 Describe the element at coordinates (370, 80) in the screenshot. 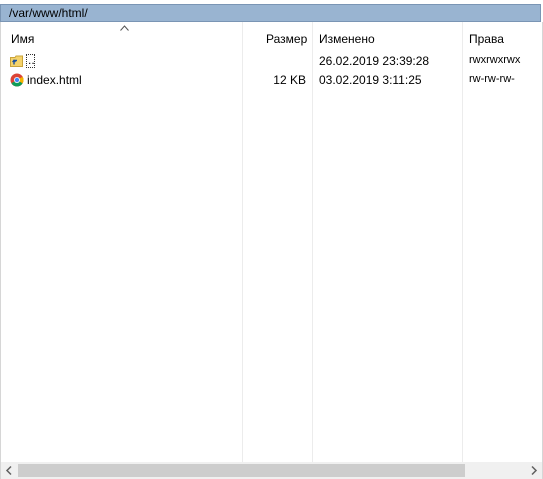

I see `file-modified: 03.02.2019 3:11:25` at that location.